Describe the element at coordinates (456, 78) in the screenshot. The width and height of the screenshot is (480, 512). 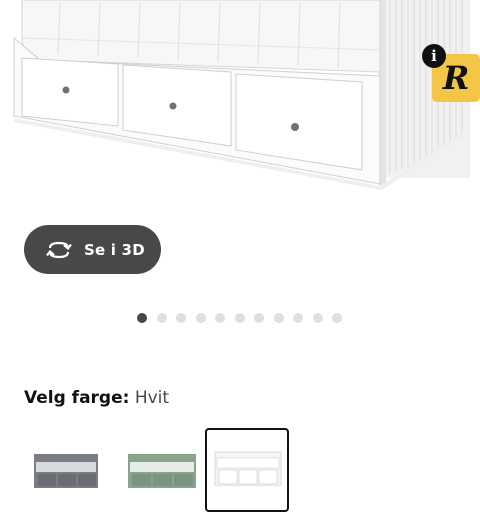
I see `brand-logo-glyph: R` at that location.